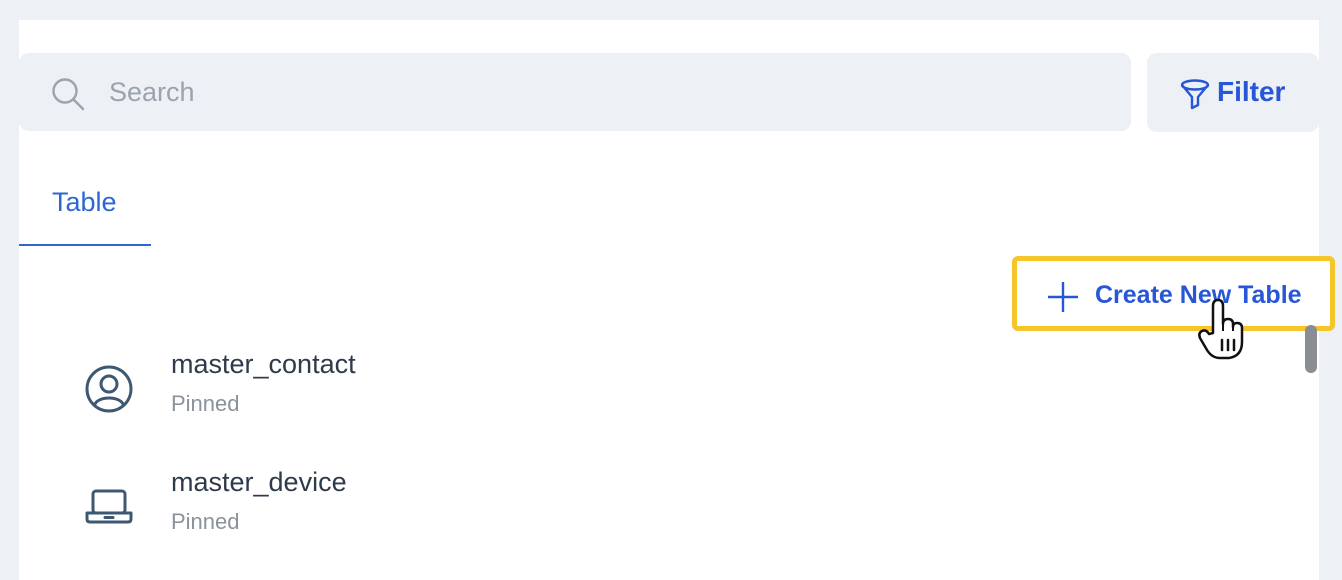  I want to click on laptop-icon, so click(109, 506).